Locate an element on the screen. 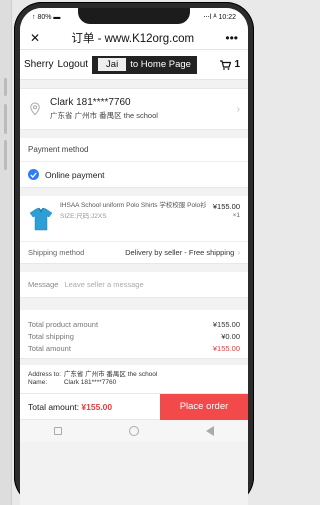 This screenshot has height=505, width=320. message-row: Message Leave seller a message is located at coordinates (134, 285).